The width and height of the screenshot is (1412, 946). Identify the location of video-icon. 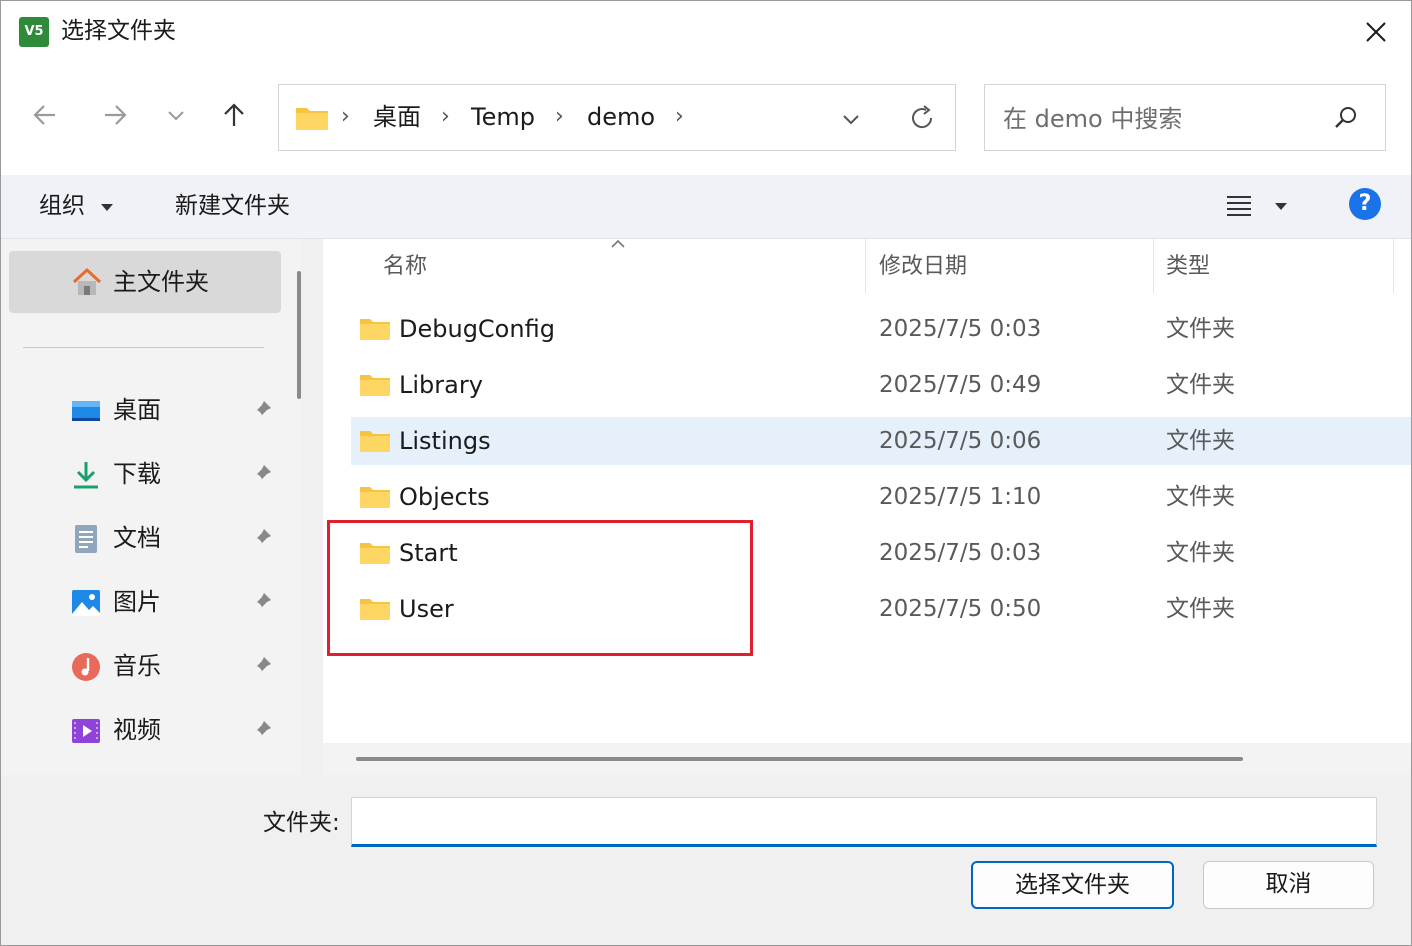
(86, 731).